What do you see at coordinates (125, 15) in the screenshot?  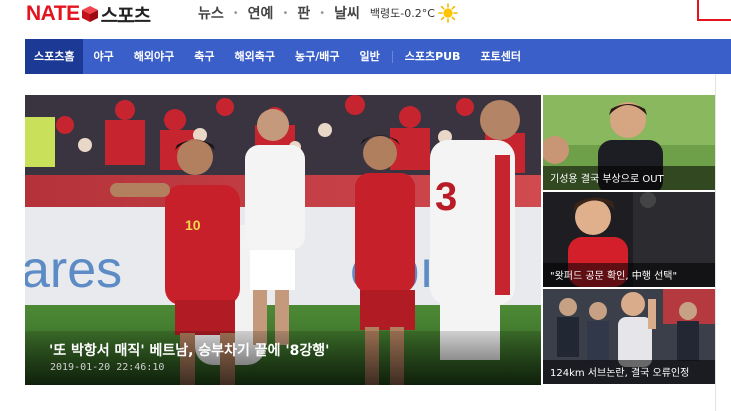 I see `sports-section-title: 스포츠` at bounding box center [125, 15].